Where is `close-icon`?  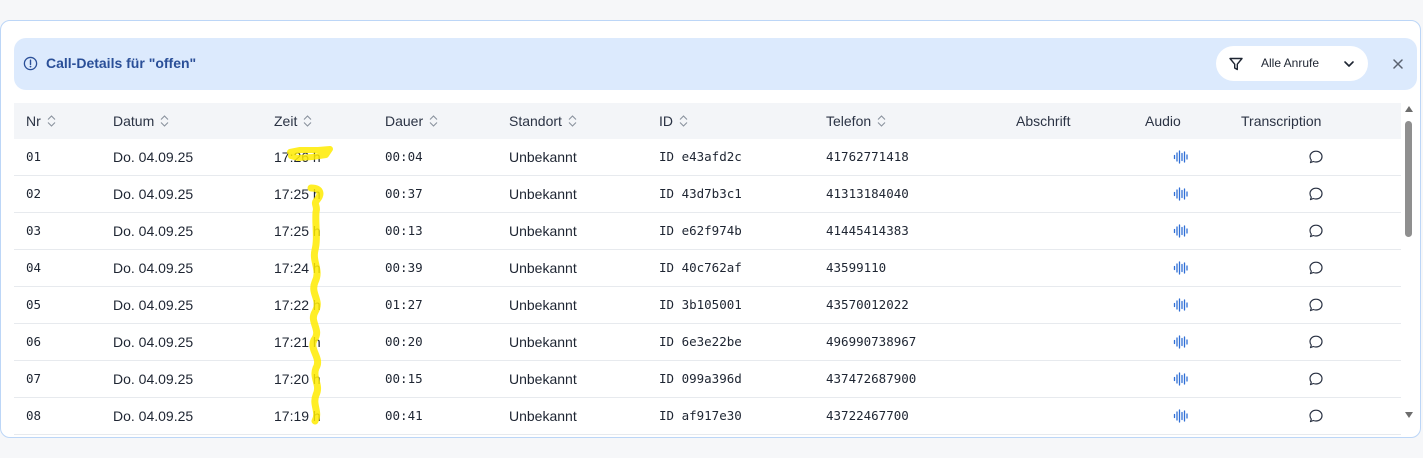
close-icon is located at coordinates (1398, 64).